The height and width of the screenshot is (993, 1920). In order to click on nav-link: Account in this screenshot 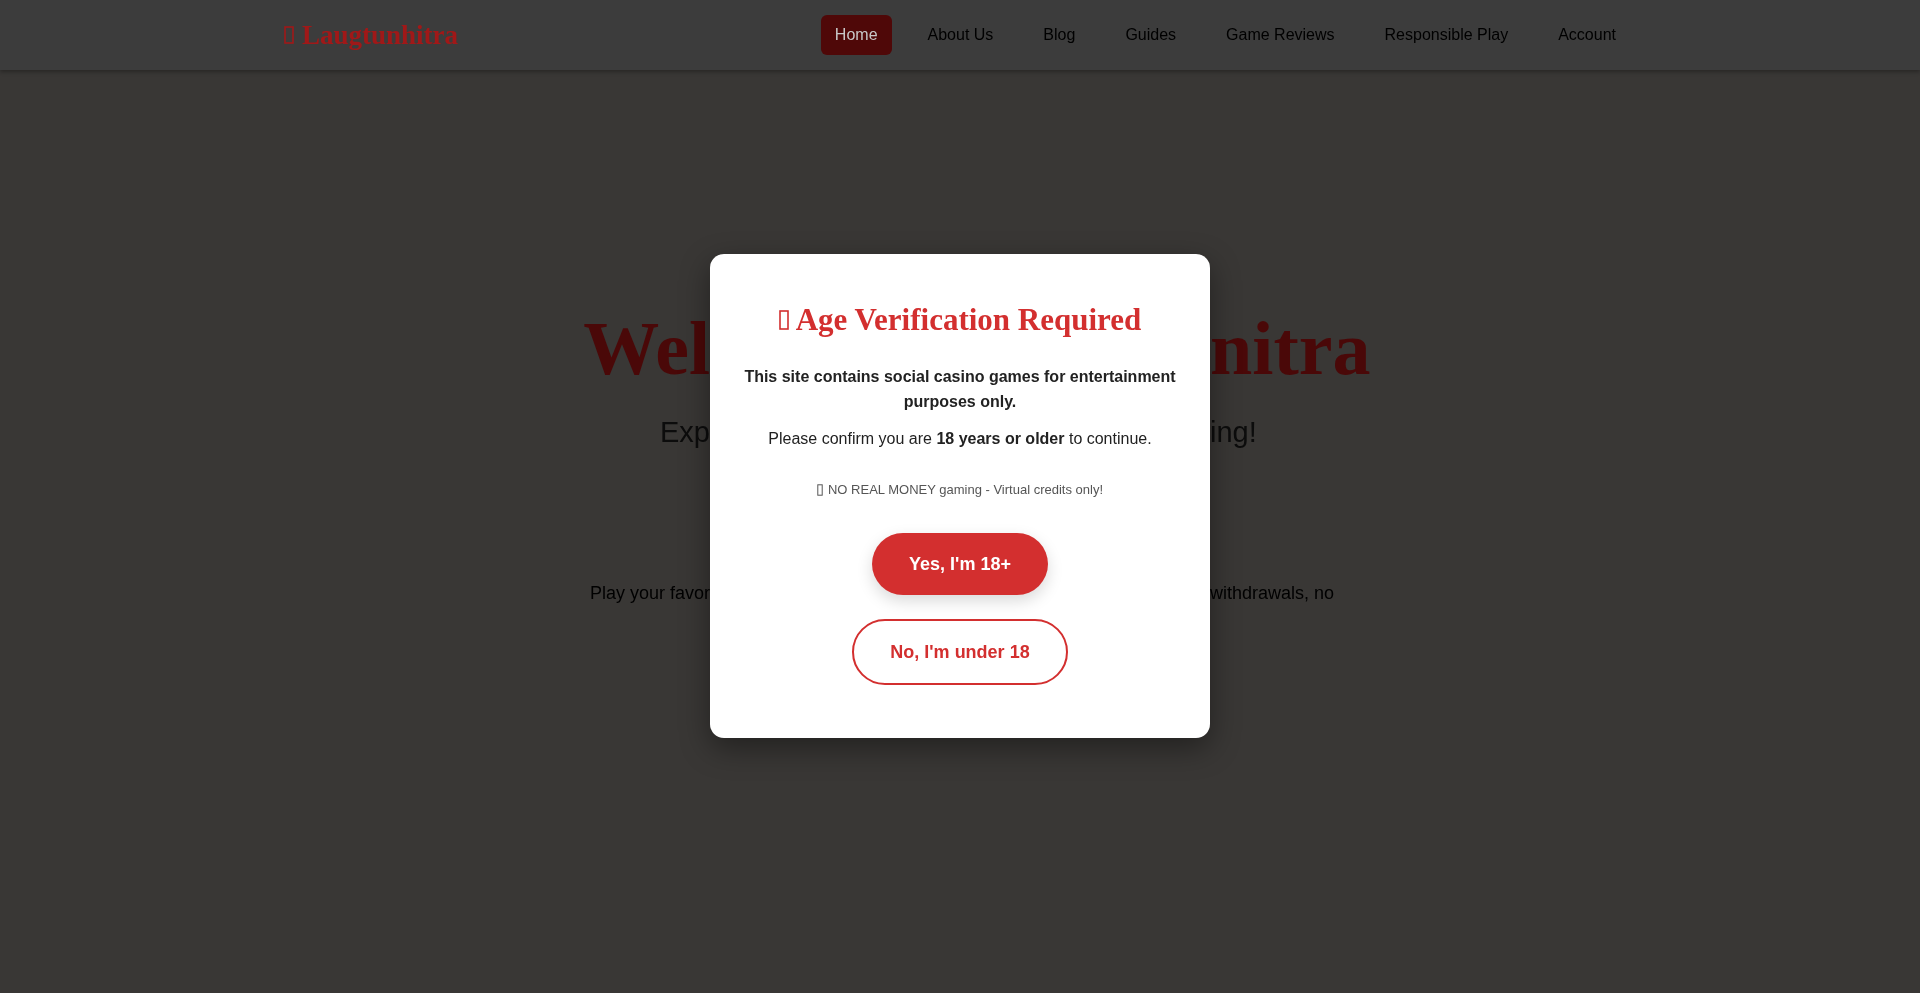, I will do `click(1587, 35)`.